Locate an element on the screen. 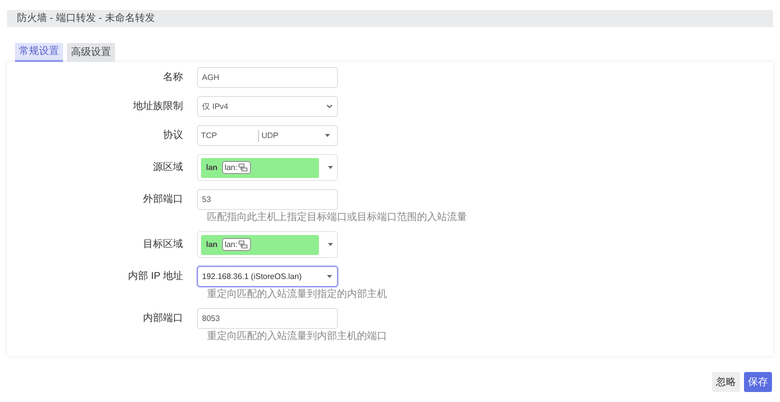 The image size is (780, 402). field-label: 协议 is located at coordinates (172, 135).